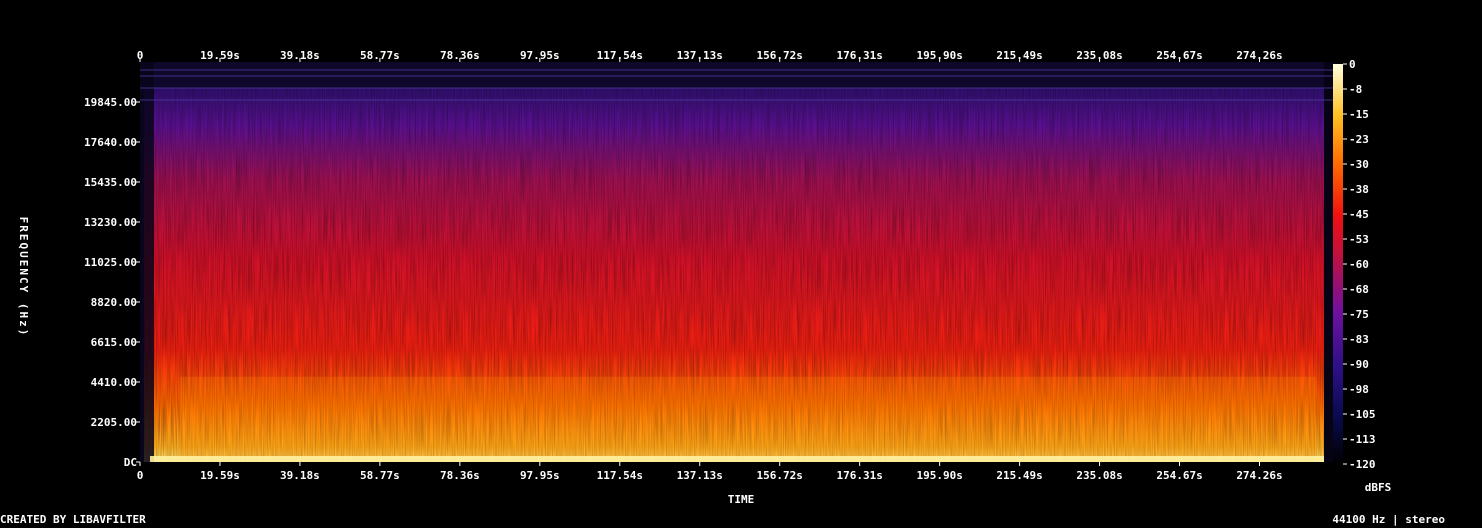 This screenshot has height=528, width=1482. What do you see at coordinates (1362, 464) in the screenshot?
I see `colorbar-tick-label: -120` at bounding box center [1362, 464].